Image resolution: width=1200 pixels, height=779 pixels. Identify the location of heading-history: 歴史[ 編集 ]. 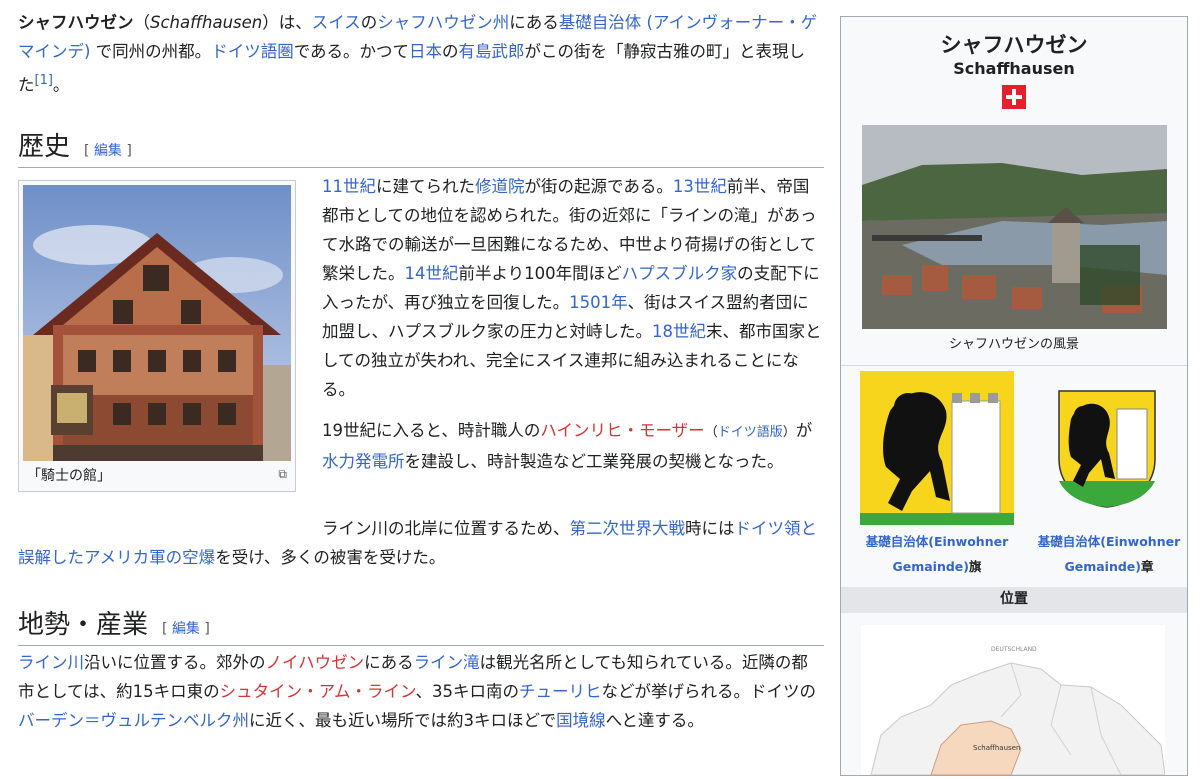
(421, 147).